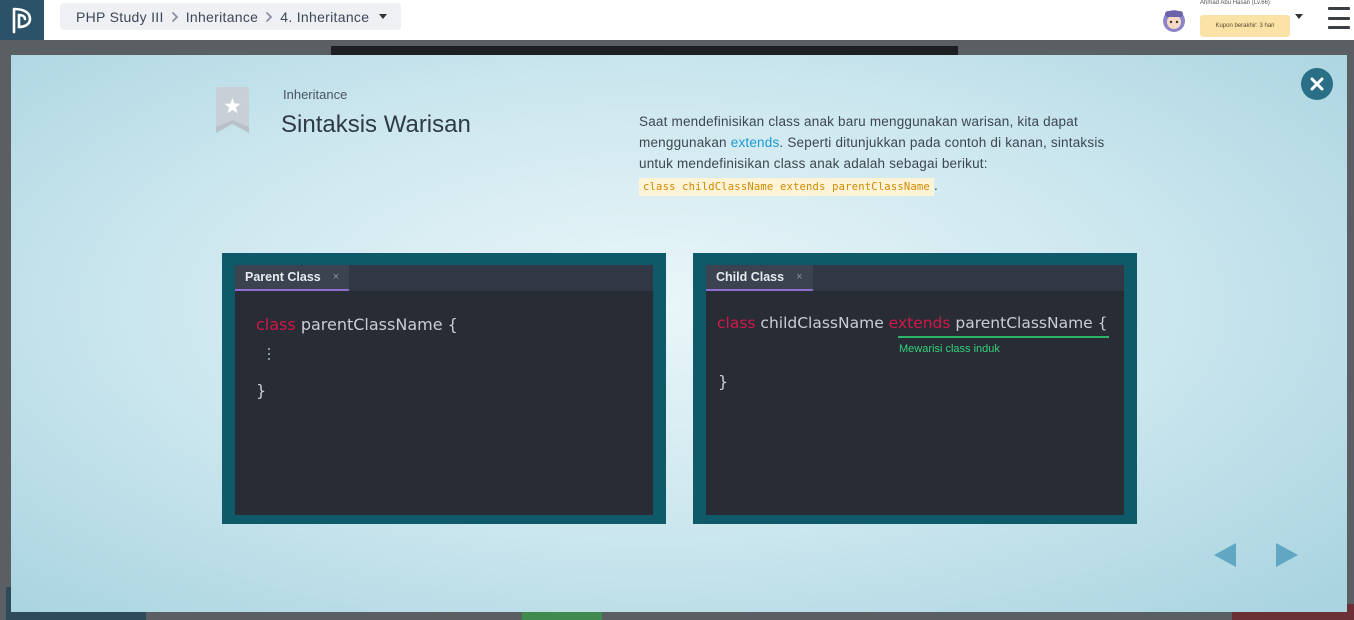 This screenshot has width=1354, height=620. What do you see at coordinates (269, 354) in the screenshot?
I see `ellipsis-icon` at bounding box center [269, 354].